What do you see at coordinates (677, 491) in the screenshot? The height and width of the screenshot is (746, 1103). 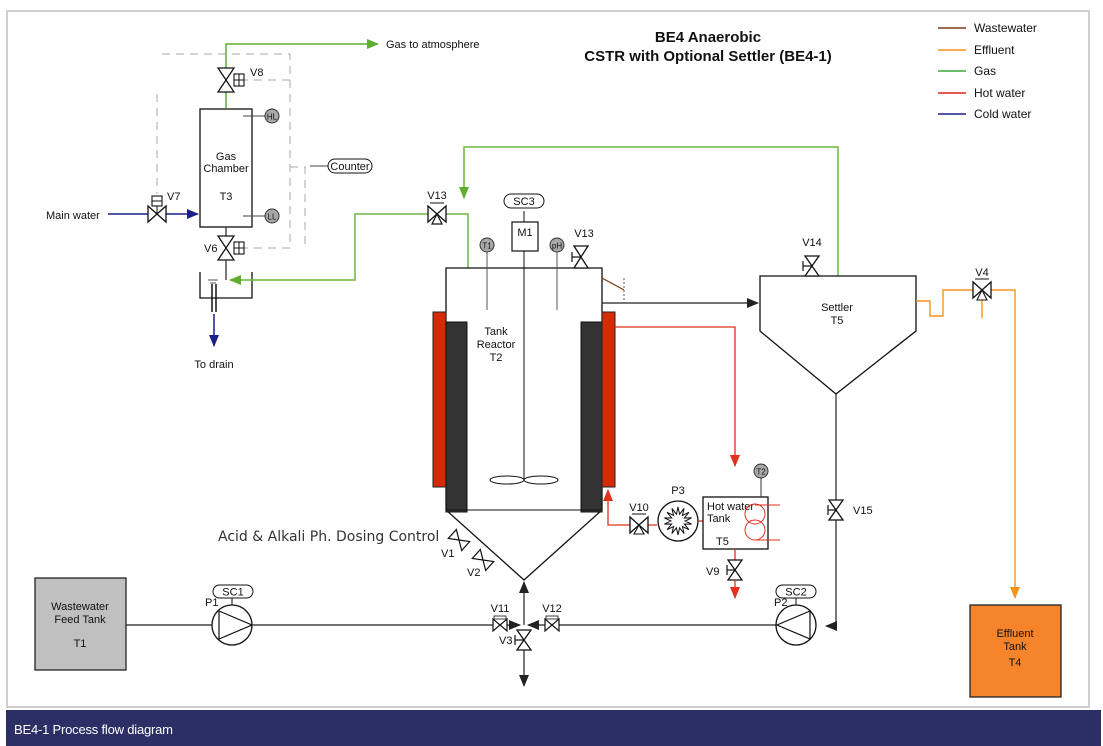 I see `pump-p3-label: P3` at bounding box center [677, 491].